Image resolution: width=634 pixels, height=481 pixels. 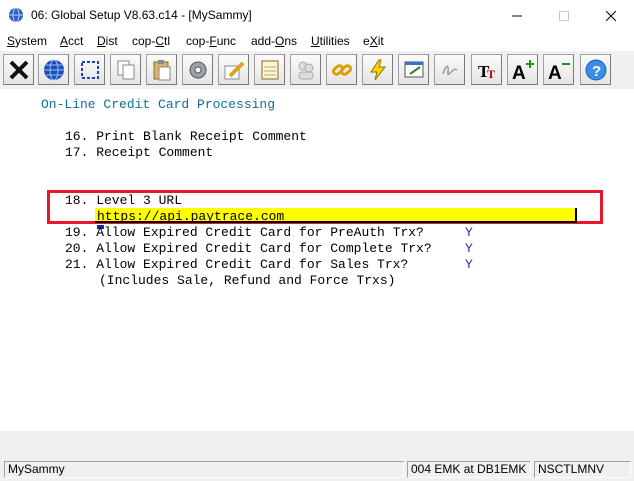 I want to click on level-3-url-value: https://api.paytrace.com, so click(x=191, y=216).